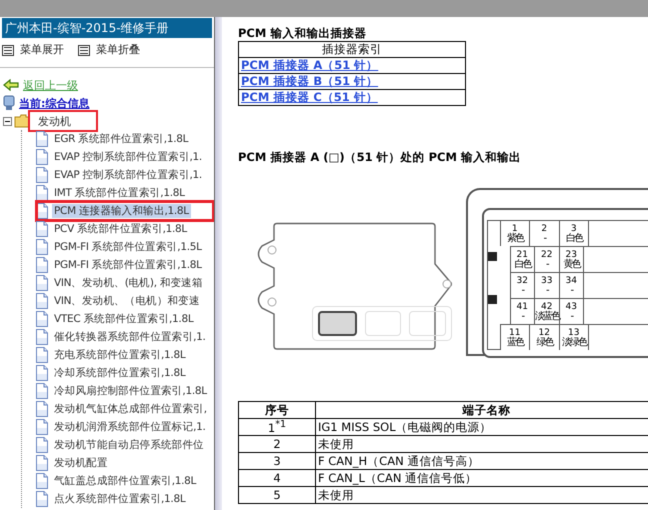 Image resolution: width=648 pixels, height=510 pixels. Describe the element at coordinates (482, 478) in the screenshot. I see `table-cell: F CAN_L（CAN 通信信号低）` at that location.